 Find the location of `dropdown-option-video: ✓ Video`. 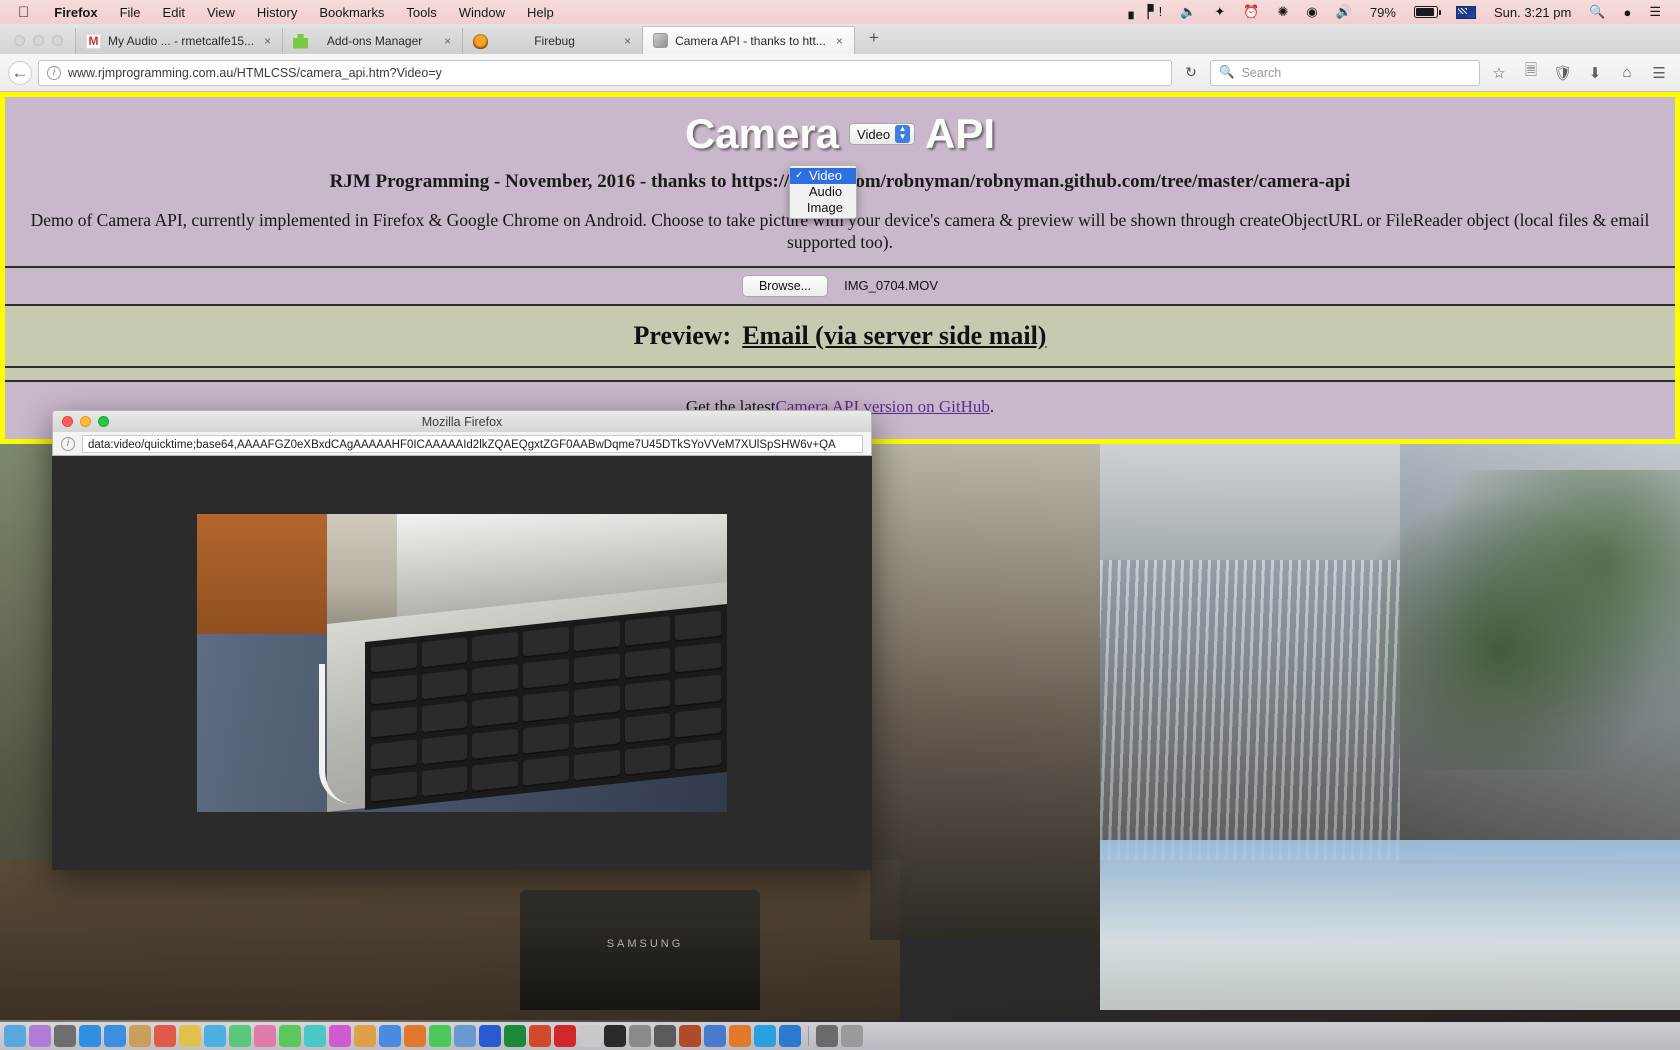

dropdown-option-video: ✓ Video is located at coordinates (823, 176).